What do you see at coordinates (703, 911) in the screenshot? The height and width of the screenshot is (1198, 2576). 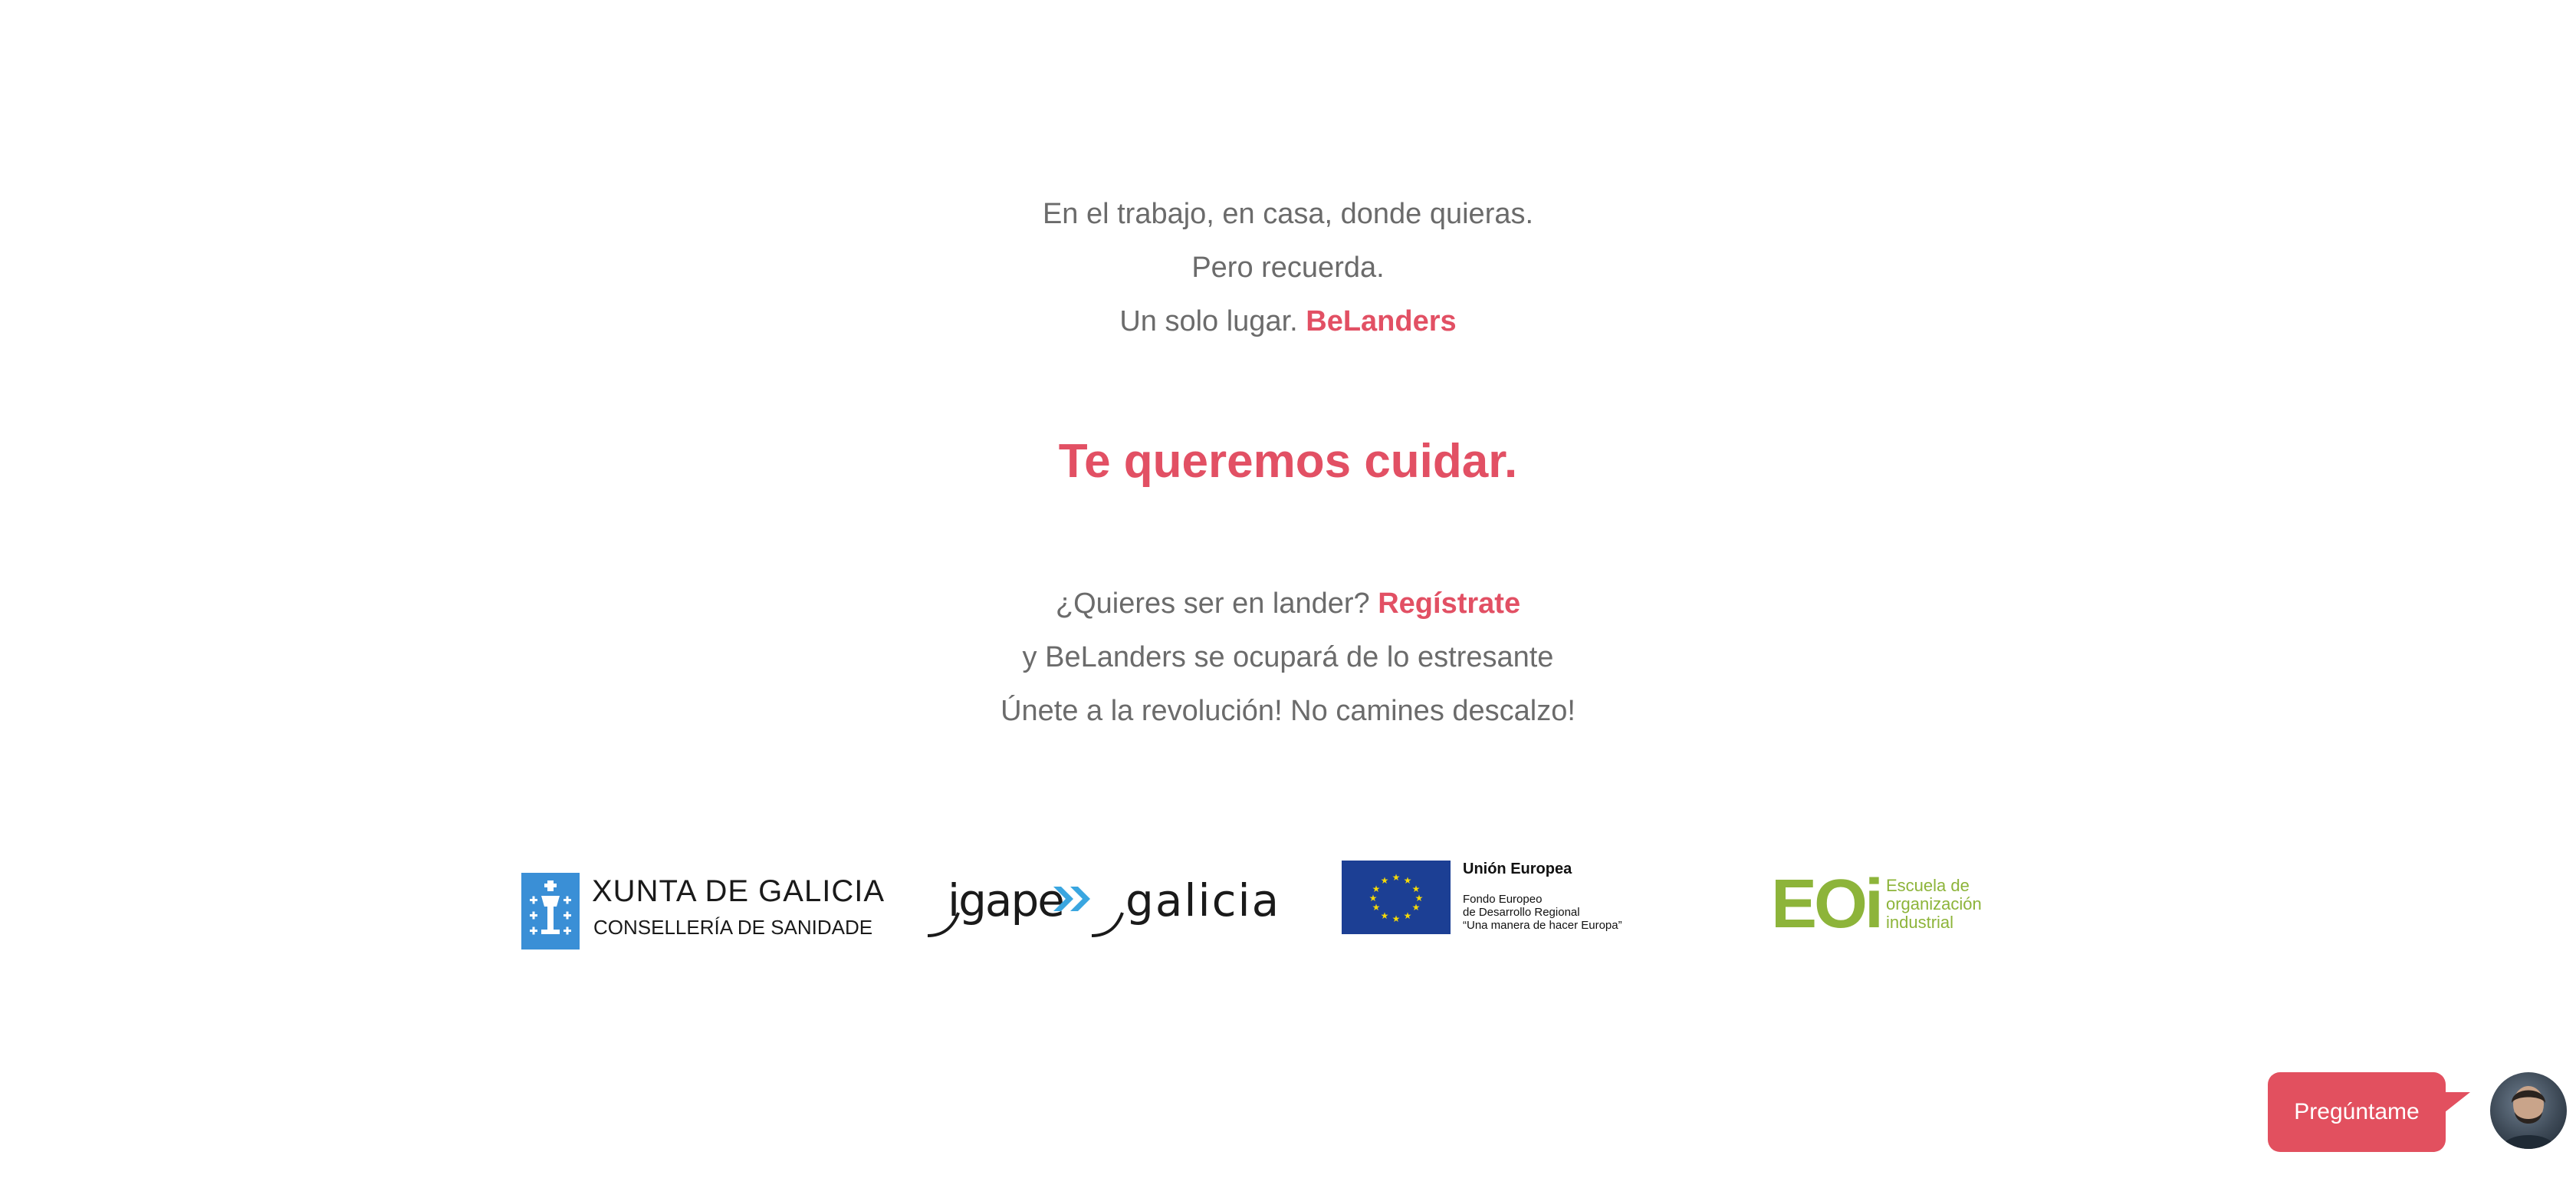 I see `xunta-logo: XUNTA DE GALICIA CONSELLERÍA DE SANIDADE` at bounding box center [703, 911].